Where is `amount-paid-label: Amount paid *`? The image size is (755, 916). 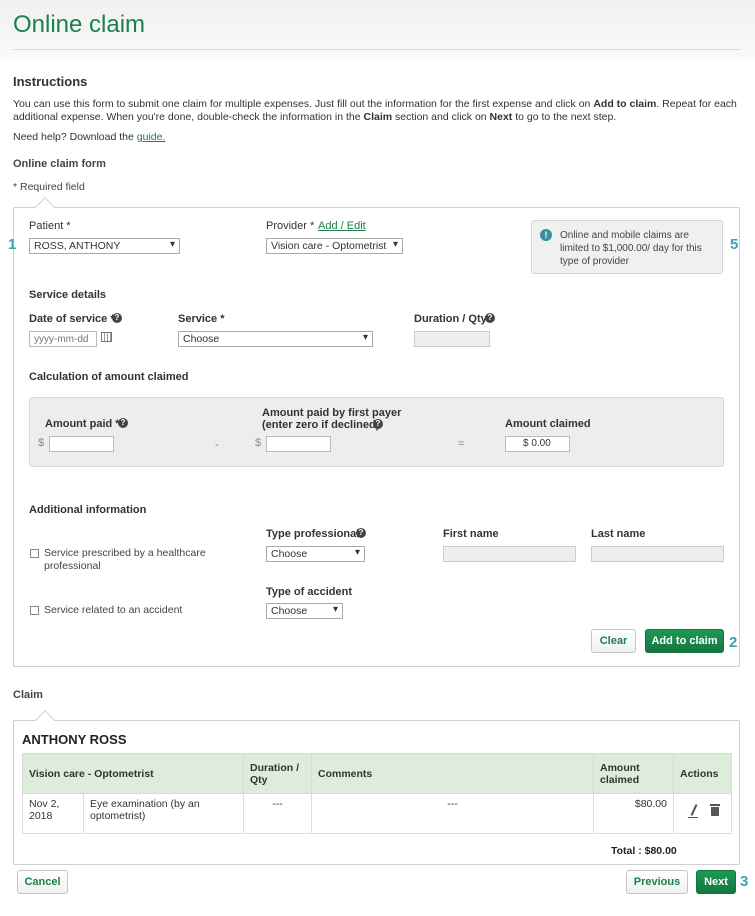
amount-paid-label: Amount paid * is located at coordinates (82, 424).